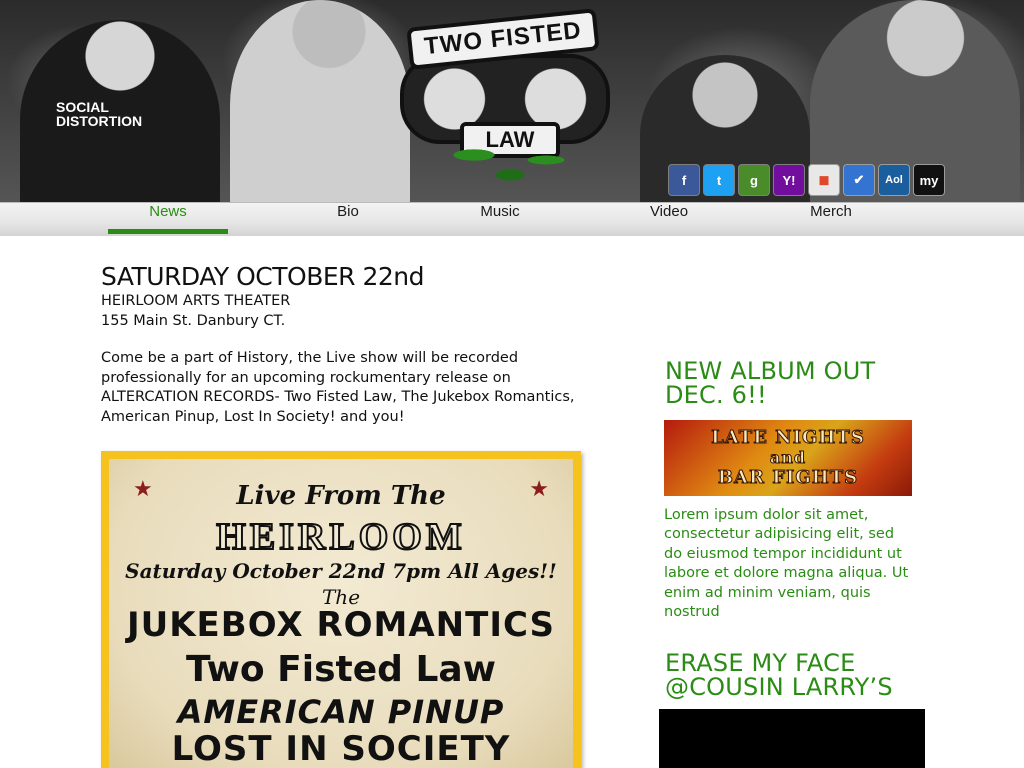  What do you see at coordinates (341, 571) in the screenshot?
I see `poster-line-3: Saturday October 22nd 7pm All Ages!!` at bounding box center [341, 571].